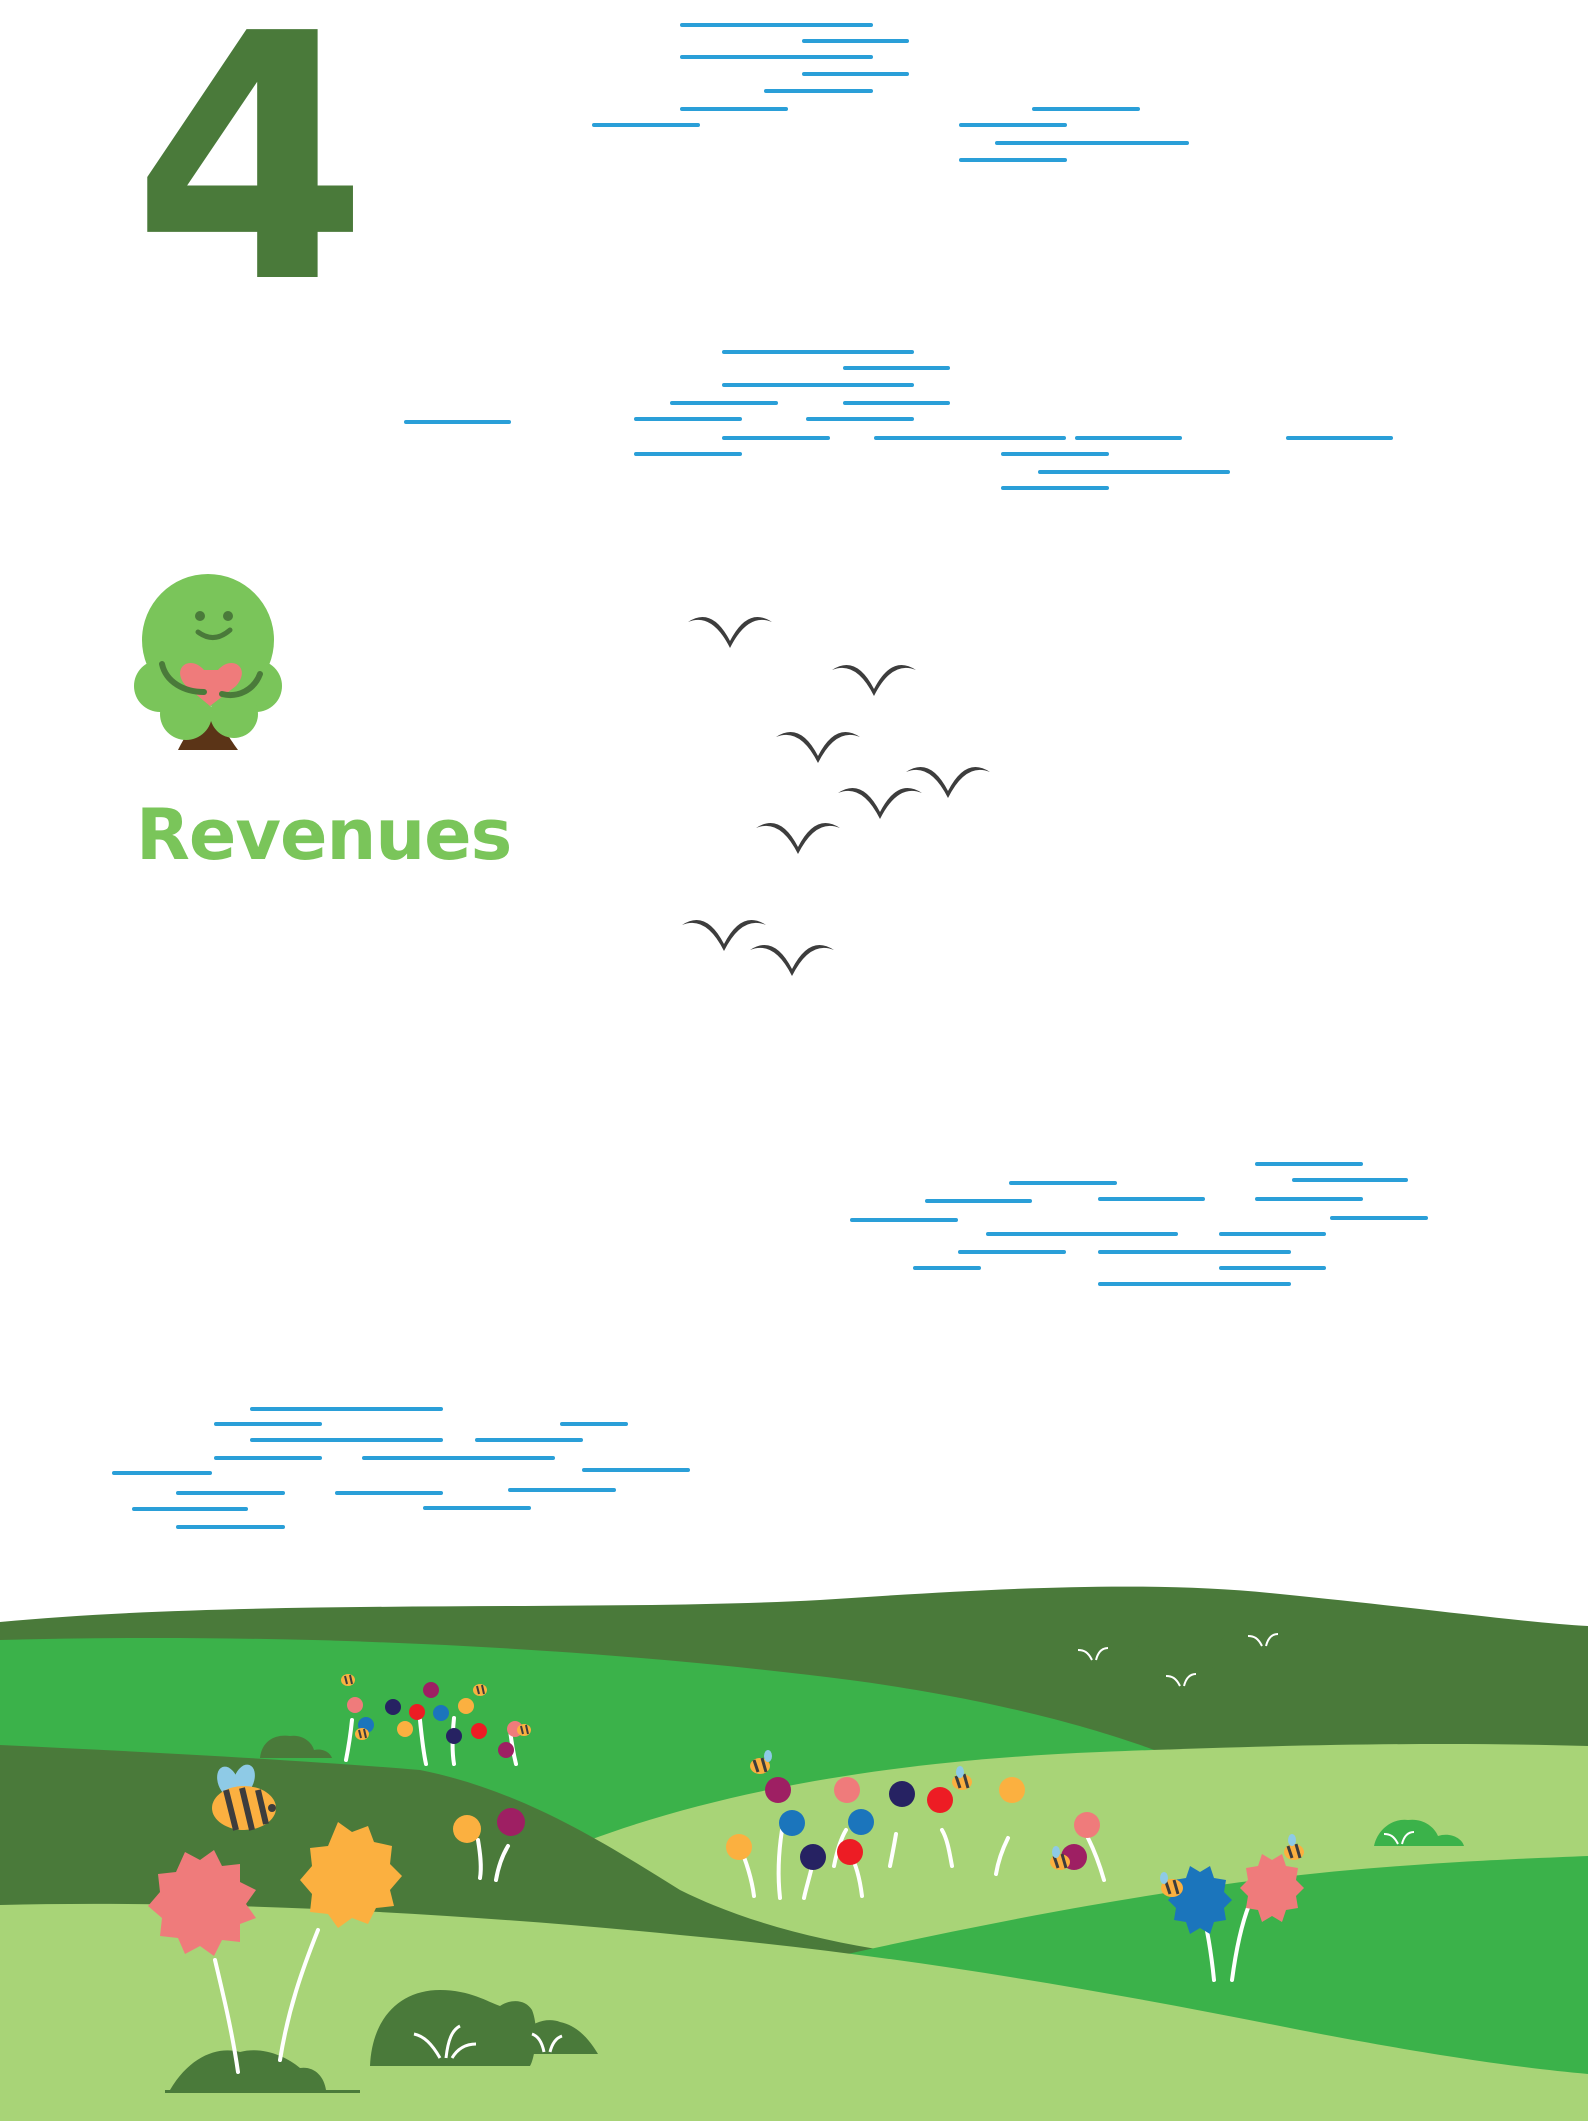 This screenshot has height=2121, width=1588. Describe the element at coordinates (836, 796) in the screenshot. I see `bird-flock` at that location.